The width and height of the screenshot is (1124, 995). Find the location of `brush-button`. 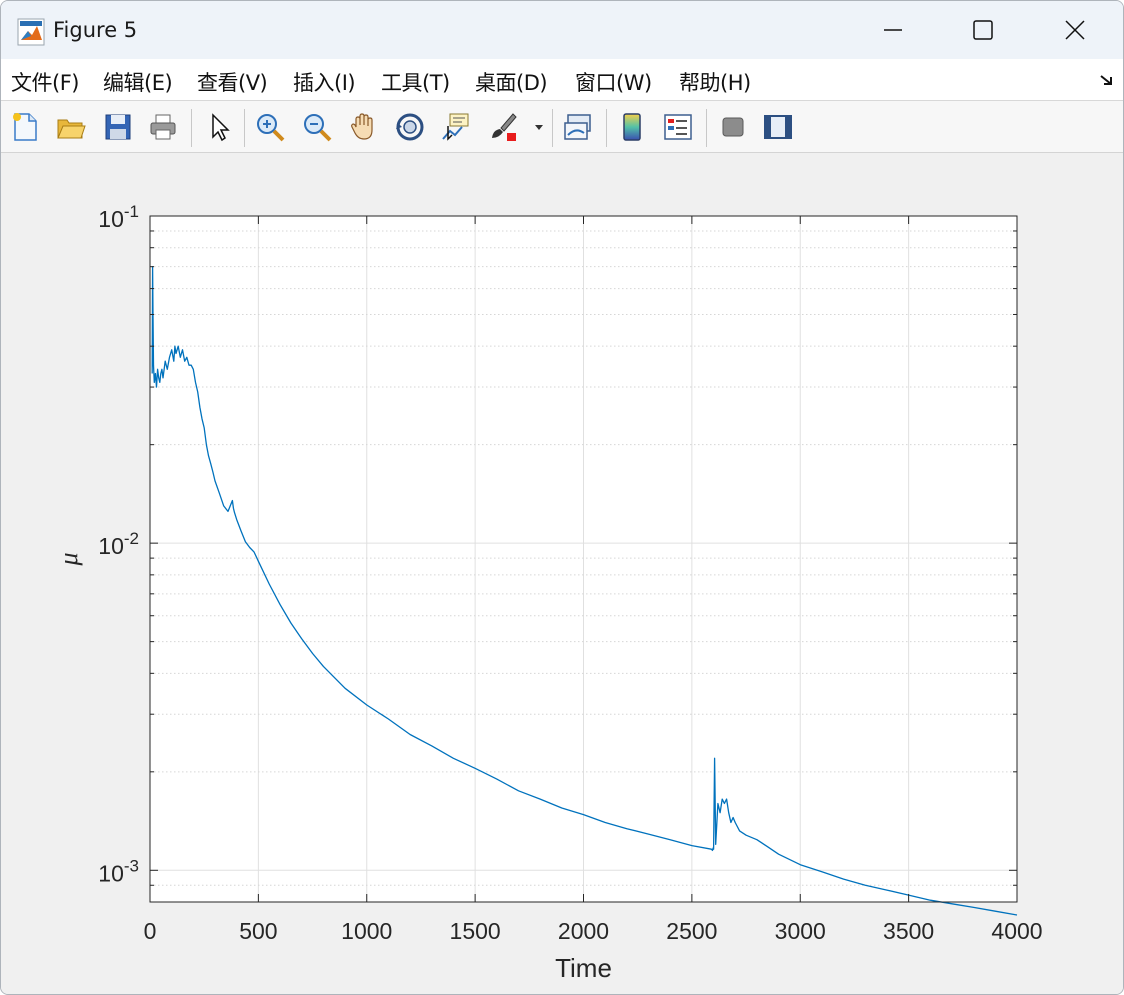

brush-button is located at coordinates (503, 127).